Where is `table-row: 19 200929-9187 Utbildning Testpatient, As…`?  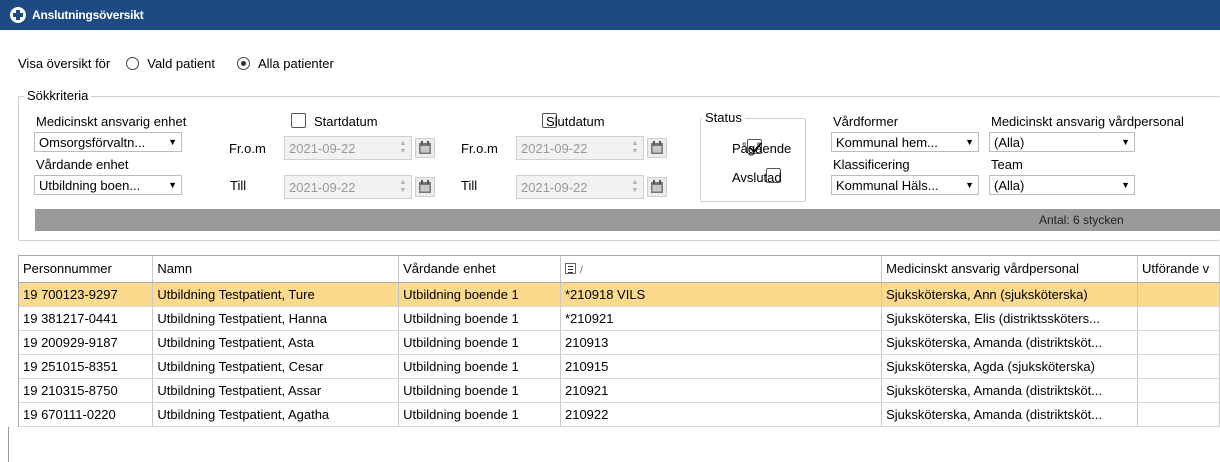 table-row: 19 200929-9187 Utbildning Testpatient, As… is located at coordinates (619, 342).